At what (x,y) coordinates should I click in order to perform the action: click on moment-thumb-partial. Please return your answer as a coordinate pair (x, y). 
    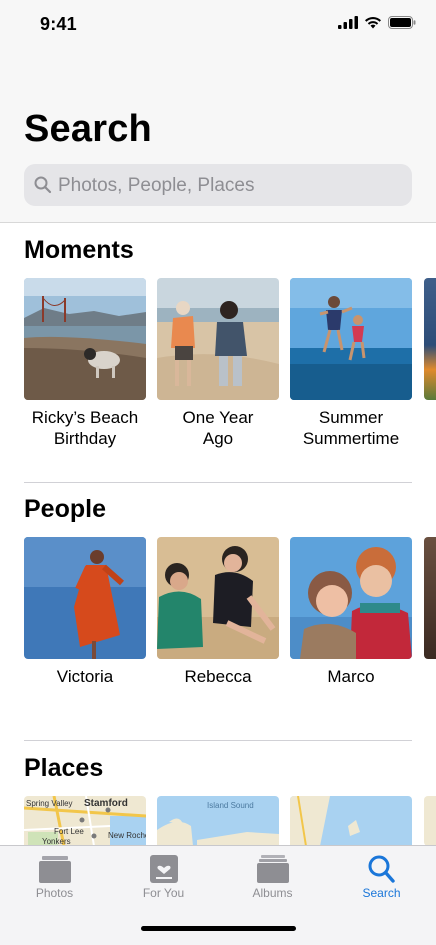
    Looking at the image, I should click on (430, 339).